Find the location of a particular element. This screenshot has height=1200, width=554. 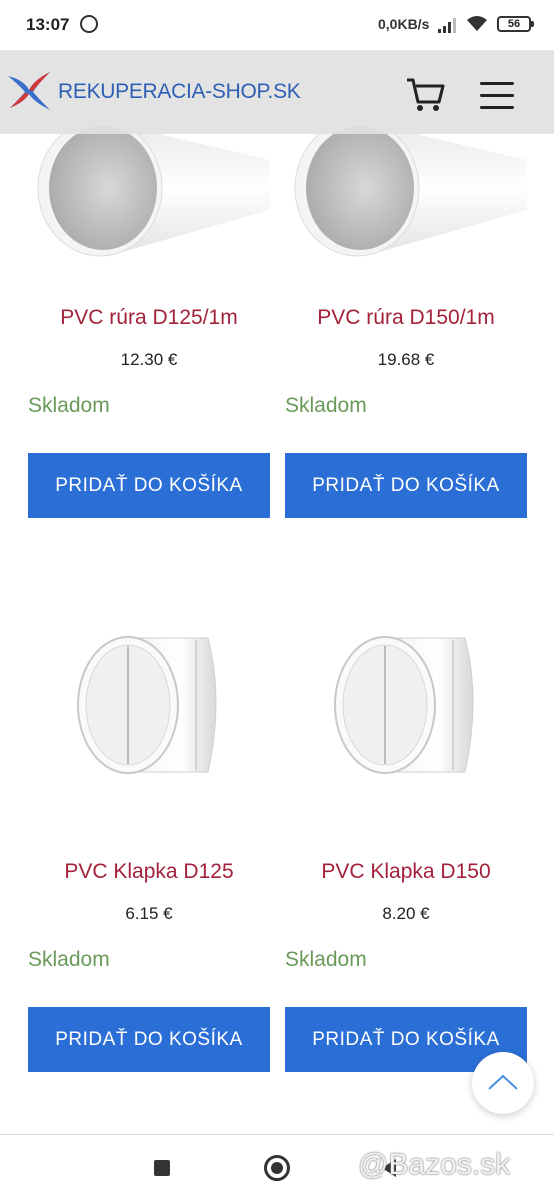

wifi-icon is located at coordinates (477, 23).